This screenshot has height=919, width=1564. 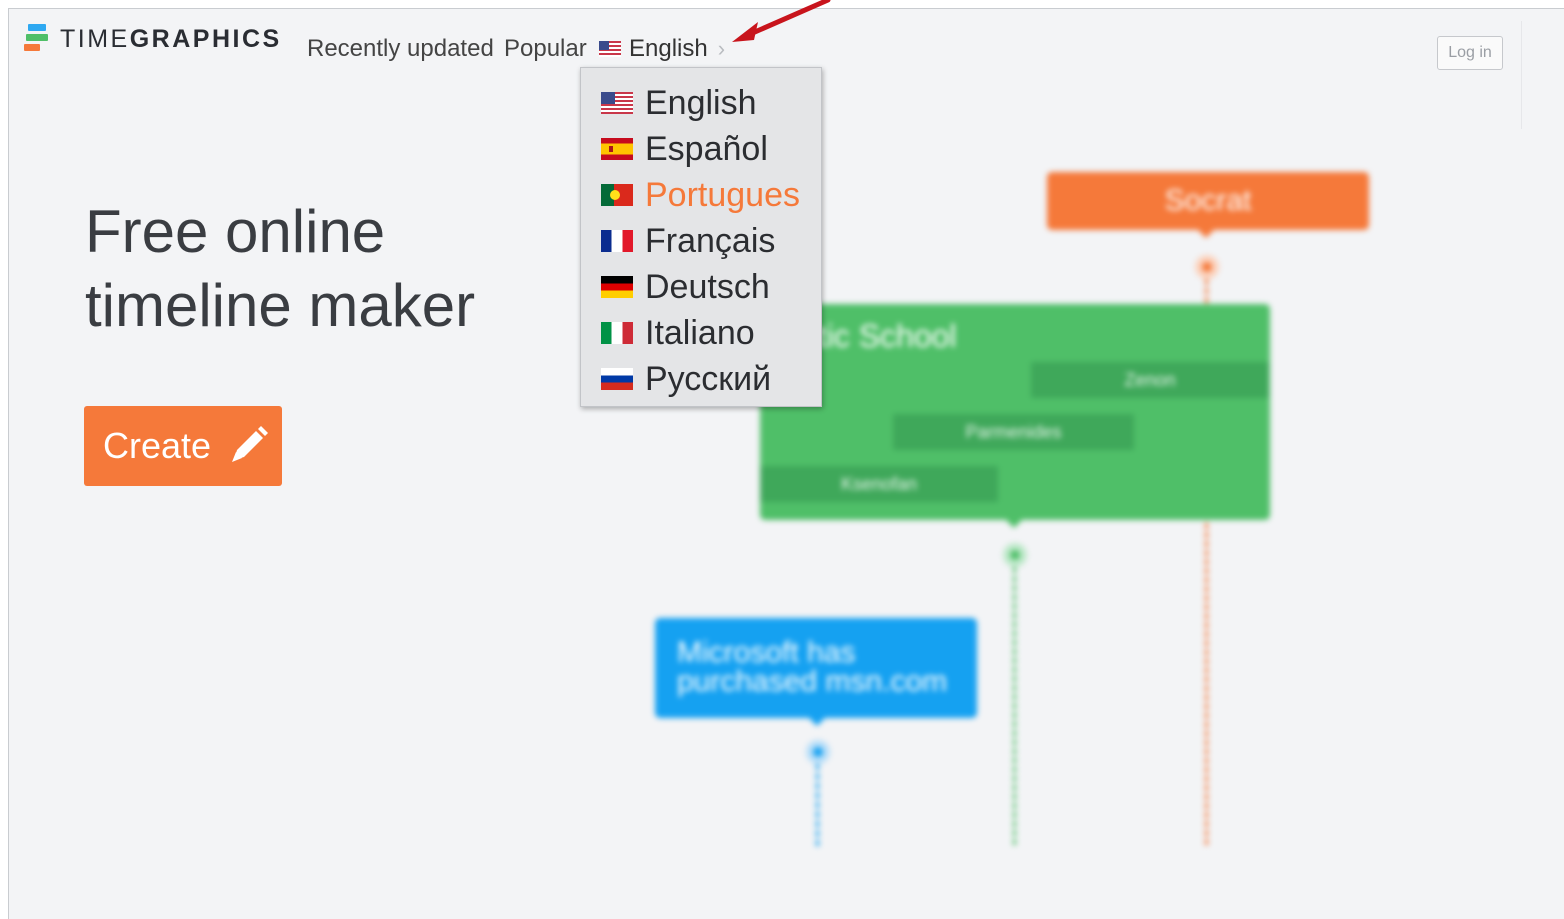 I want to click on es-flag-icon, so click(x=617, y=149).